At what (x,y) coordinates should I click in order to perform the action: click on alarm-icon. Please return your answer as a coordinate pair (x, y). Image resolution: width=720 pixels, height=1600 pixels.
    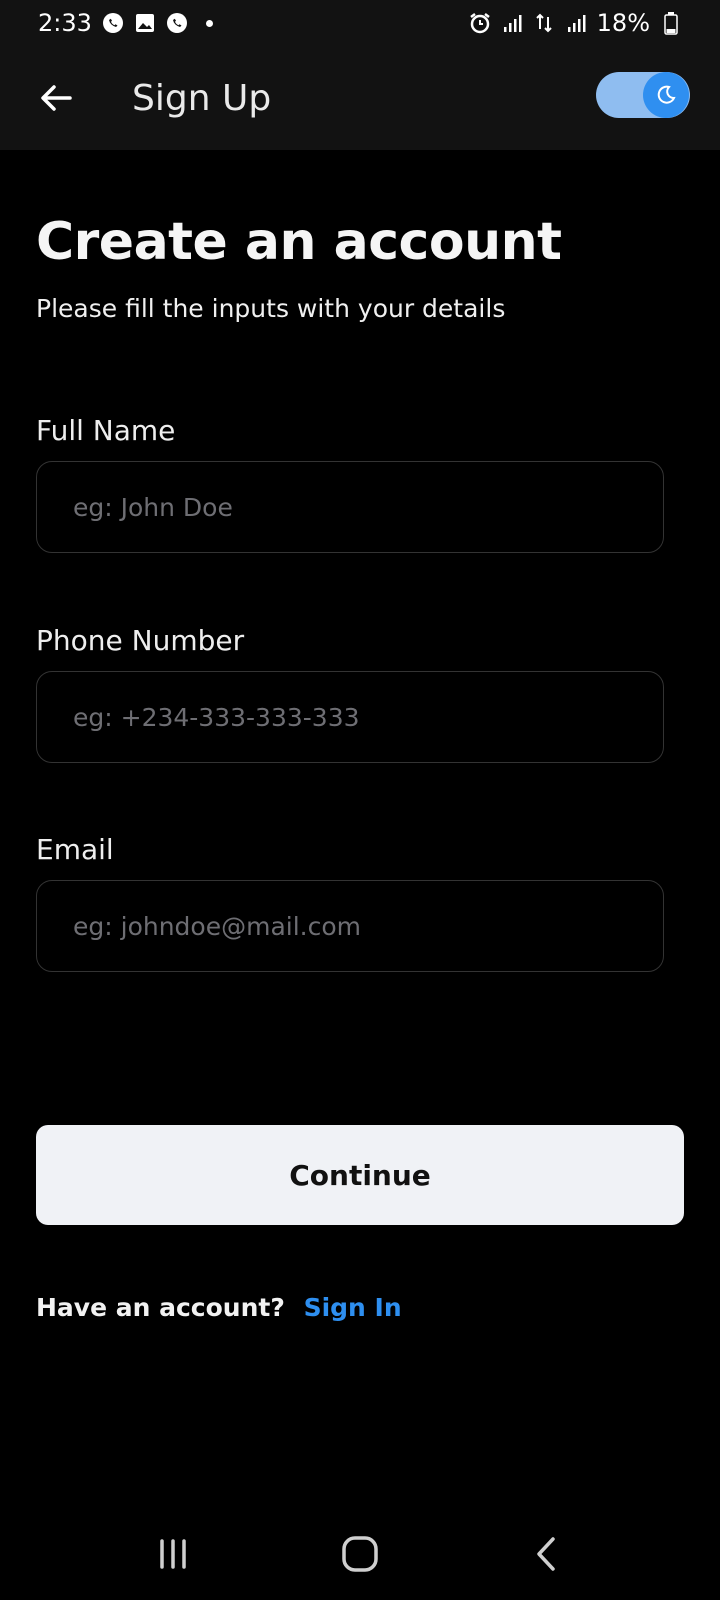
    Looking at the image, I should click on (480, 23).